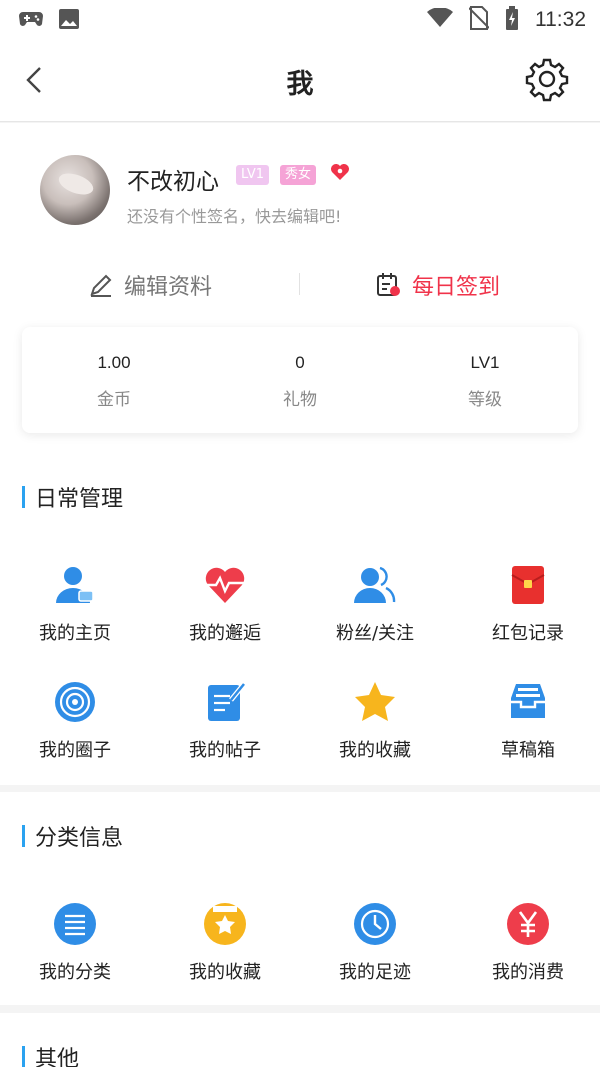 This screenshot has height=1067, width=600. I want to click on grid-item-my-categories: 我的分类, so click(75, 943).